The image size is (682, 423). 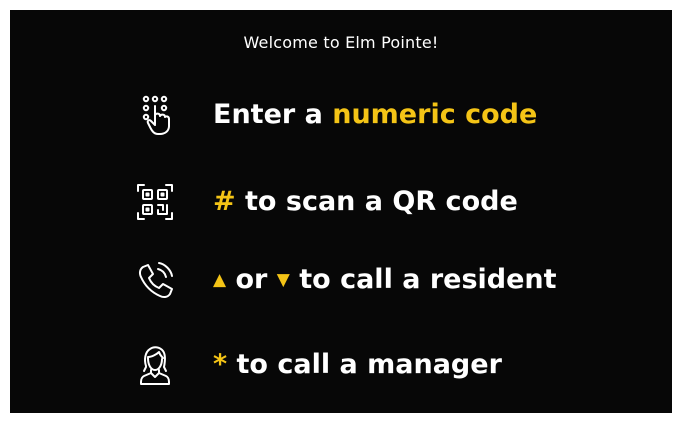 What do you see at coordinates (220, 280) in the screenshot?
I see `up-arrow-key: ▲` at bounding box center [220, 280].